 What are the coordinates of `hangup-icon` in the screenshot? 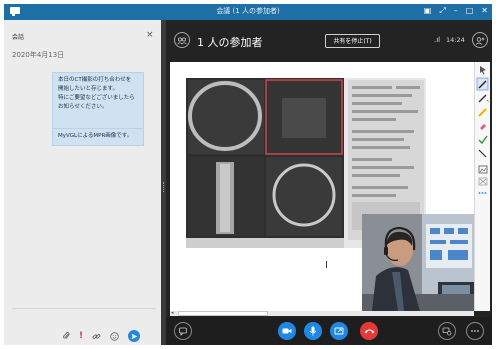 It's located at (369, 331).